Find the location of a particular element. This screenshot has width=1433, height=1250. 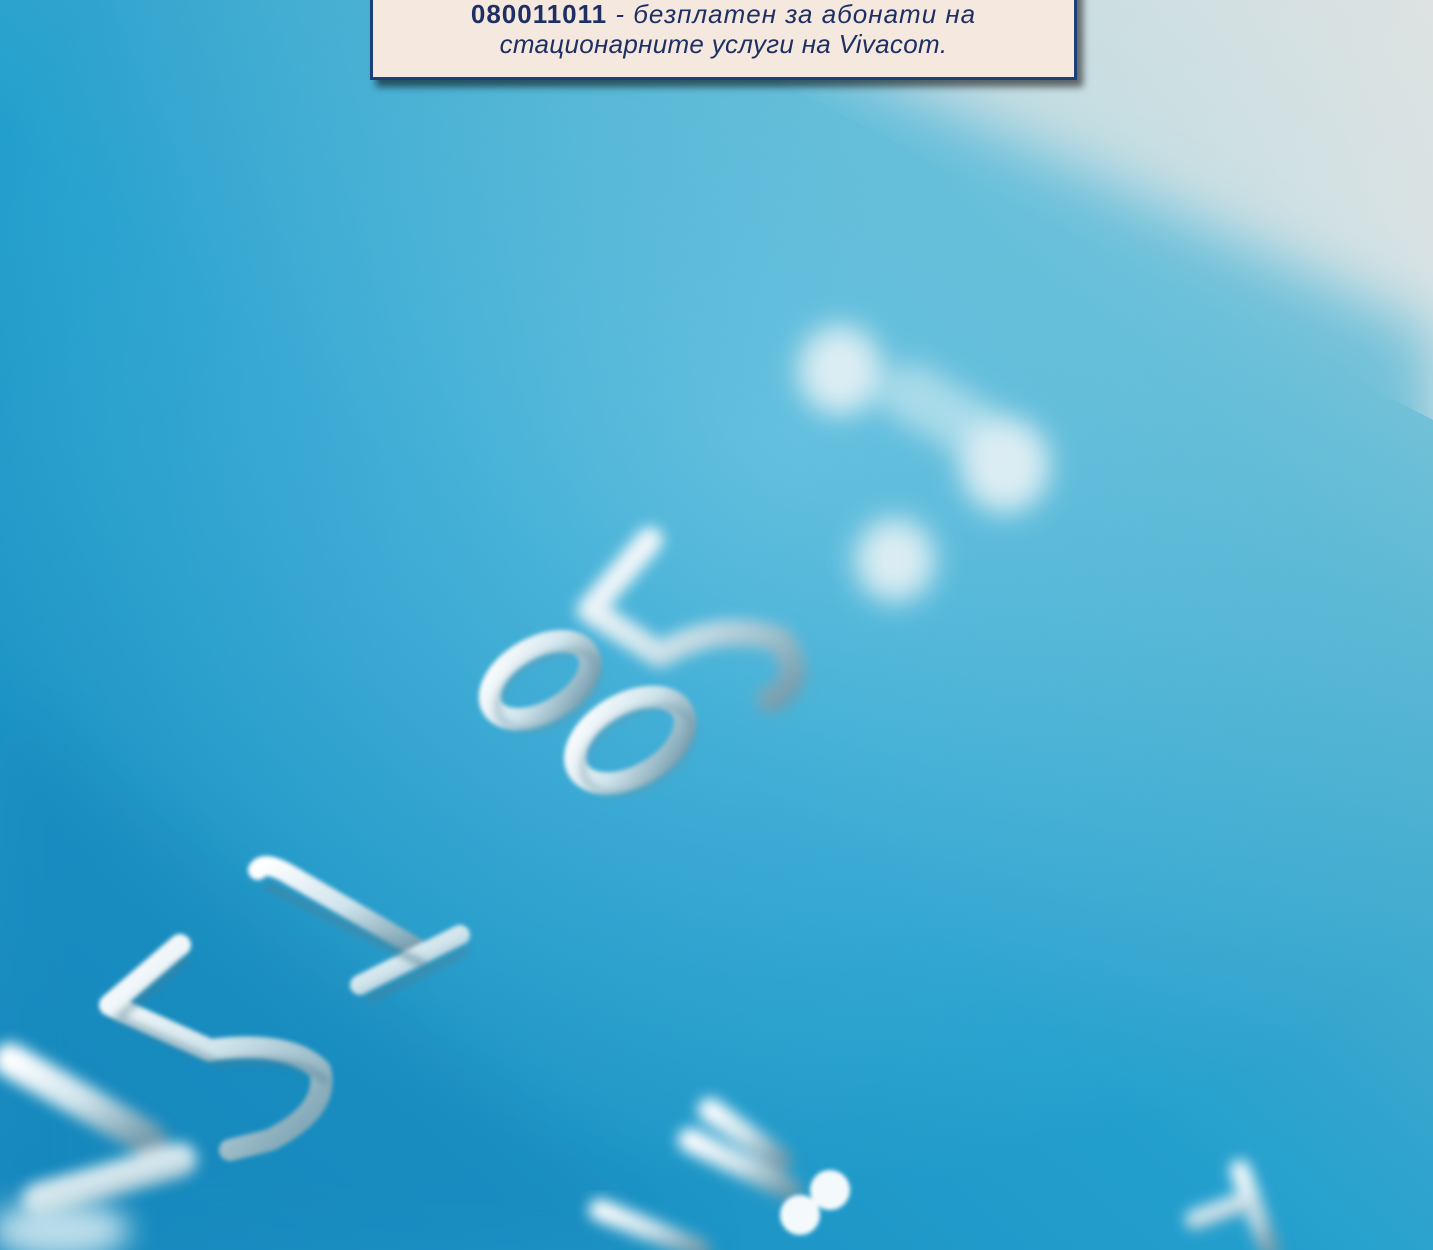

notice-line-1: 080011011 - безплатен за абонати на is located at coordinates (723, 14).